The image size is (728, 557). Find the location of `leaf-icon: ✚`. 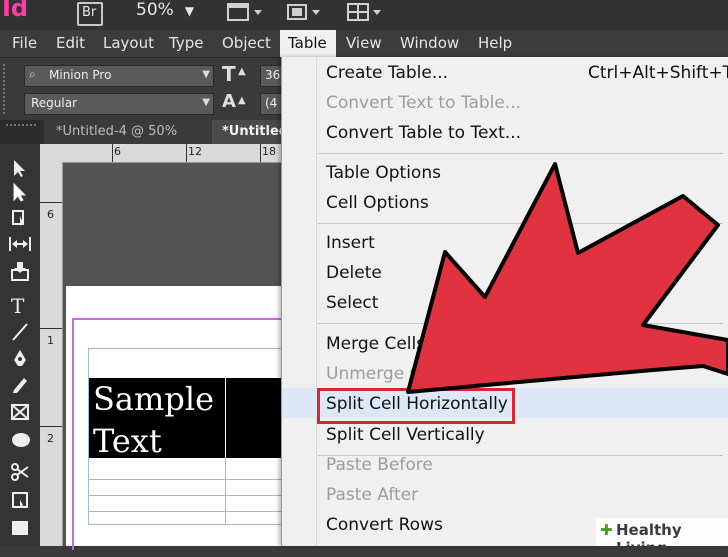

leaf-icon: ✚ is located at coordinates (606, 530).